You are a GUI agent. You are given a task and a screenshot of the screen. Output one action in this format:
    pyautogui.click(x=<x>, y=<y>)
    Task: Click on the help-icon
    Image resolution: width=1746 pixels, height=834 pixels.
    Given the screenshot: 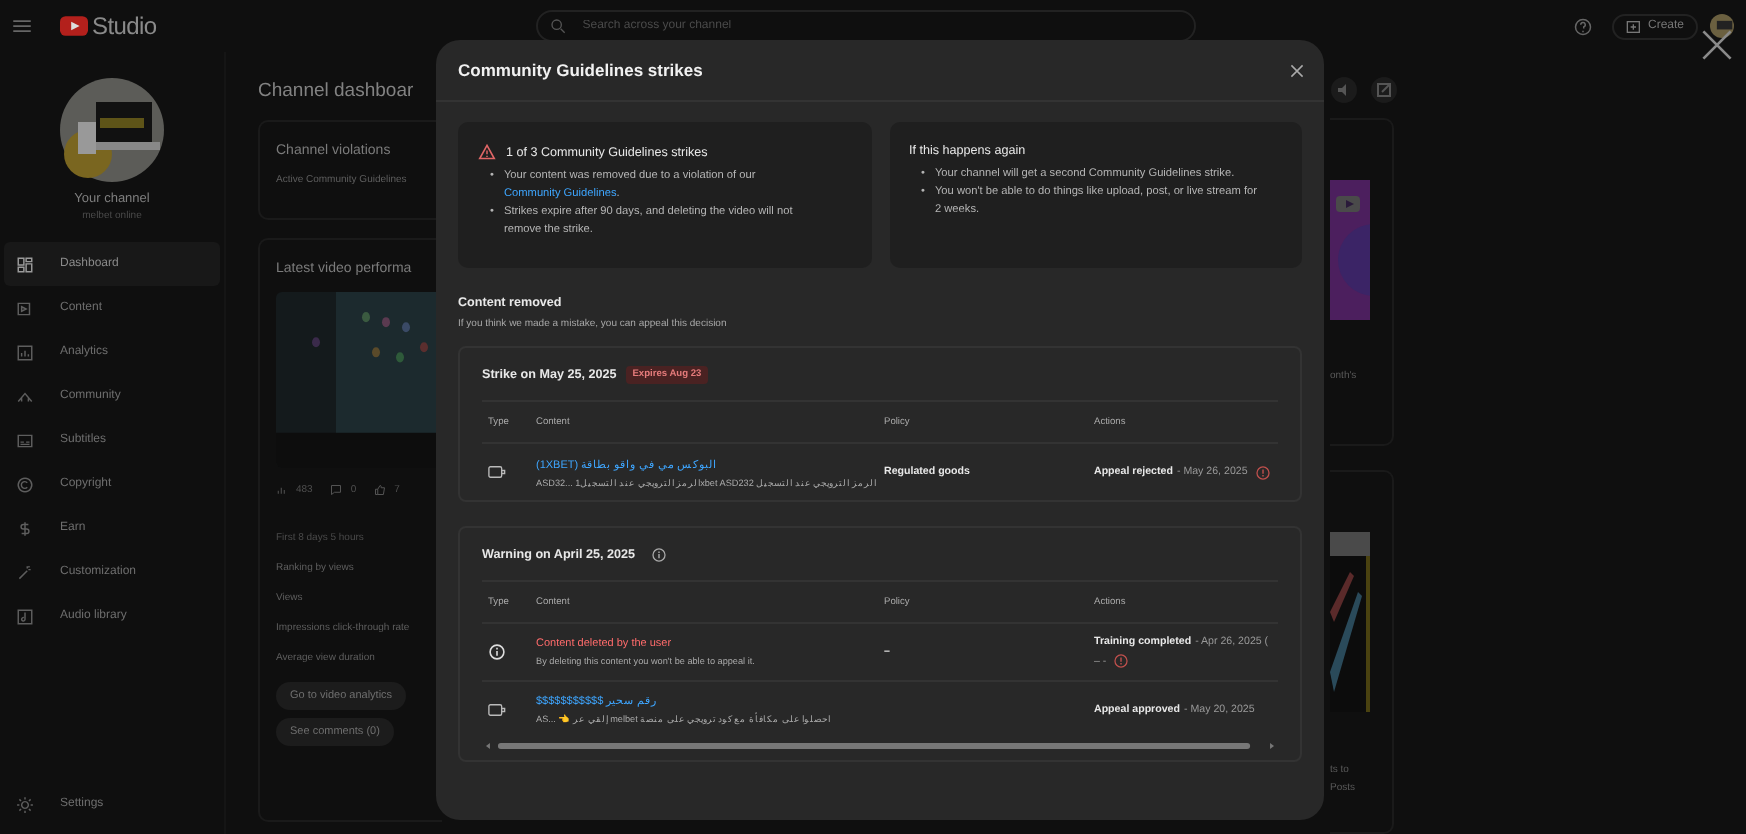 What is the action you would take?
    pyautogui.click(x=1582, y=26)
    